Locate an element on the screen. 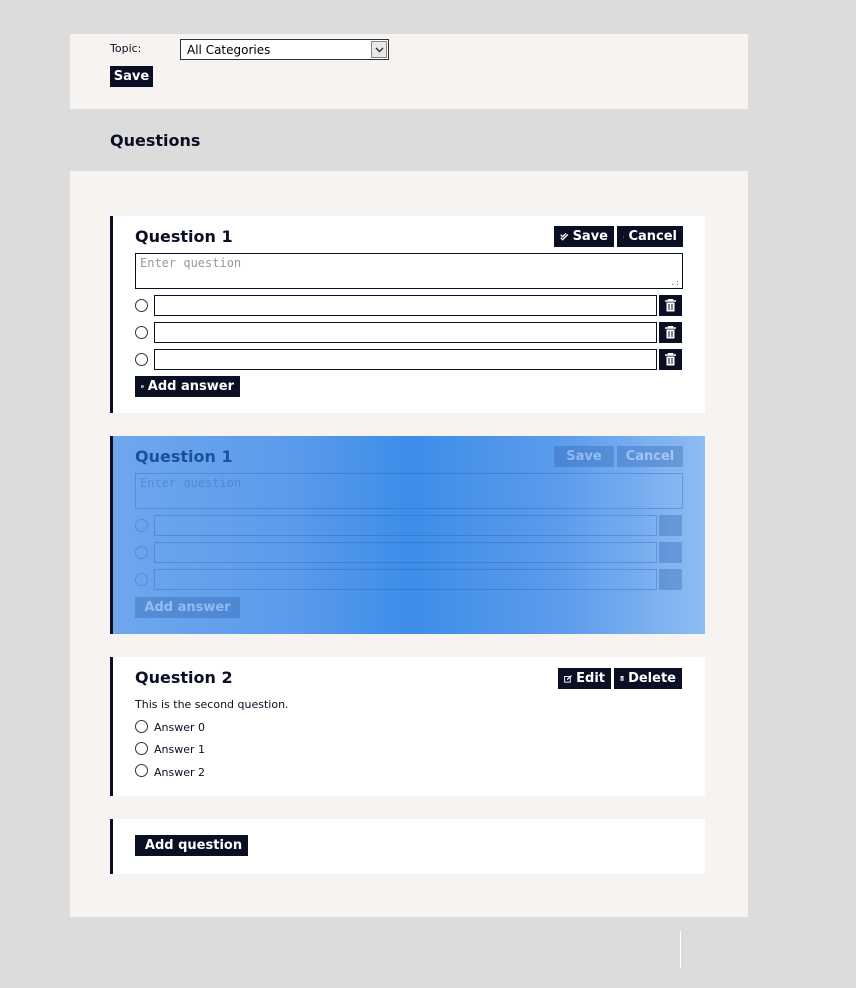 The width and height of the screenshot is (856, 988). ghost-save-label: Save is located at coordinates (584, 456).